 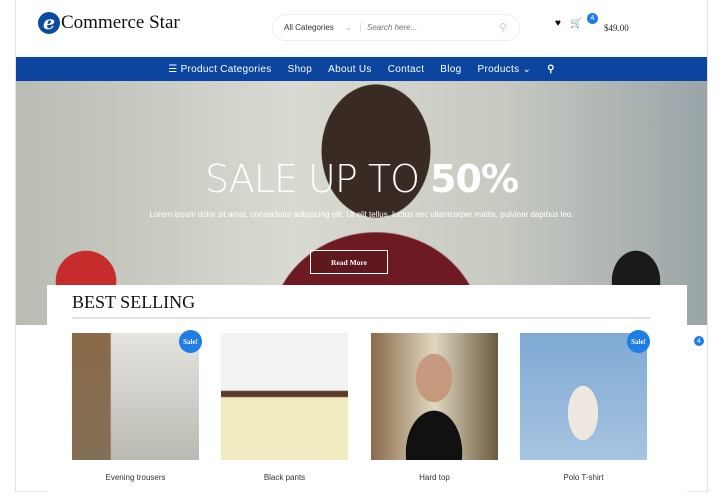 I want to click on category-select: All Categories ⌄, so click(x=317, y=27).